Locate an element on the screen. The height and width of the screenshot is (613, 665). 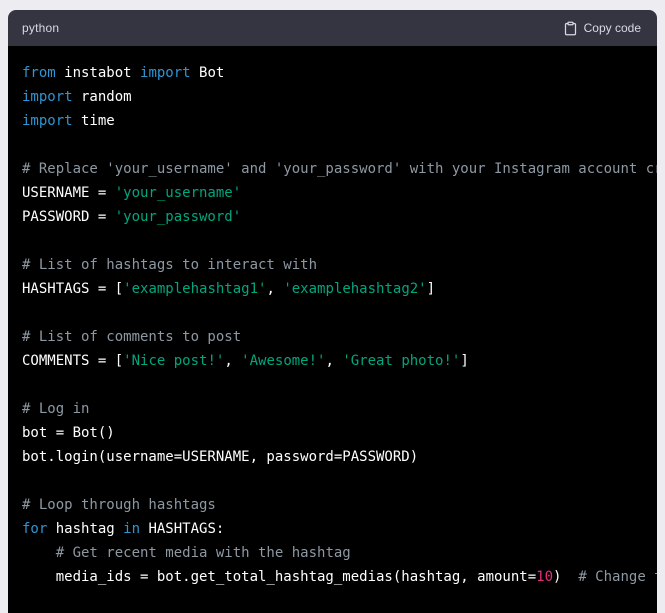
code-line: import time is located at coordinates (332, 121).